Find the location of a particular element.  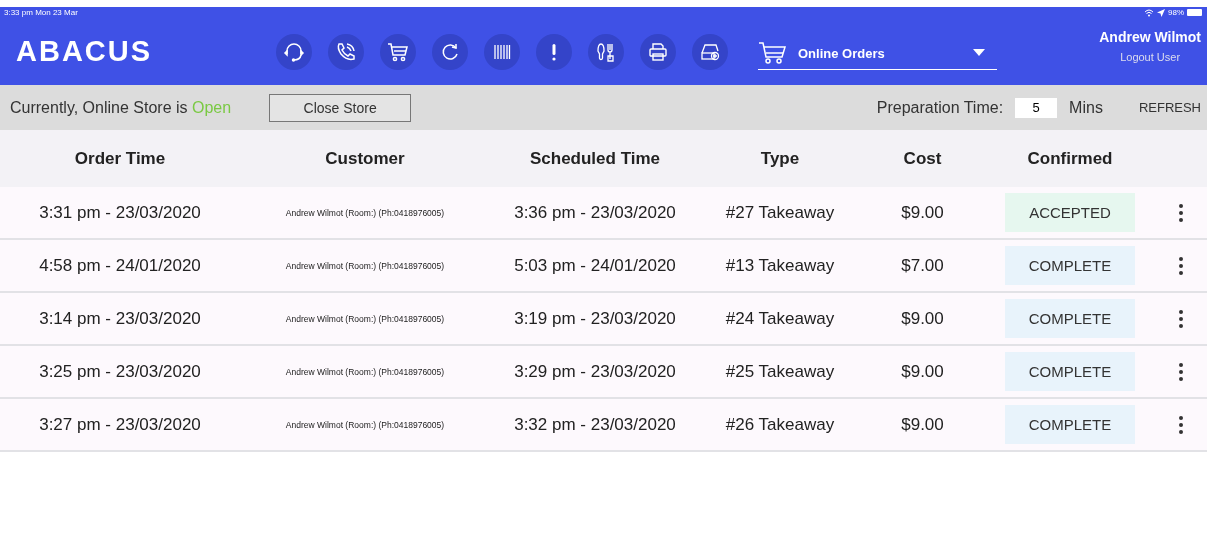

wifi-icon is located at coordinates (1149, 12).